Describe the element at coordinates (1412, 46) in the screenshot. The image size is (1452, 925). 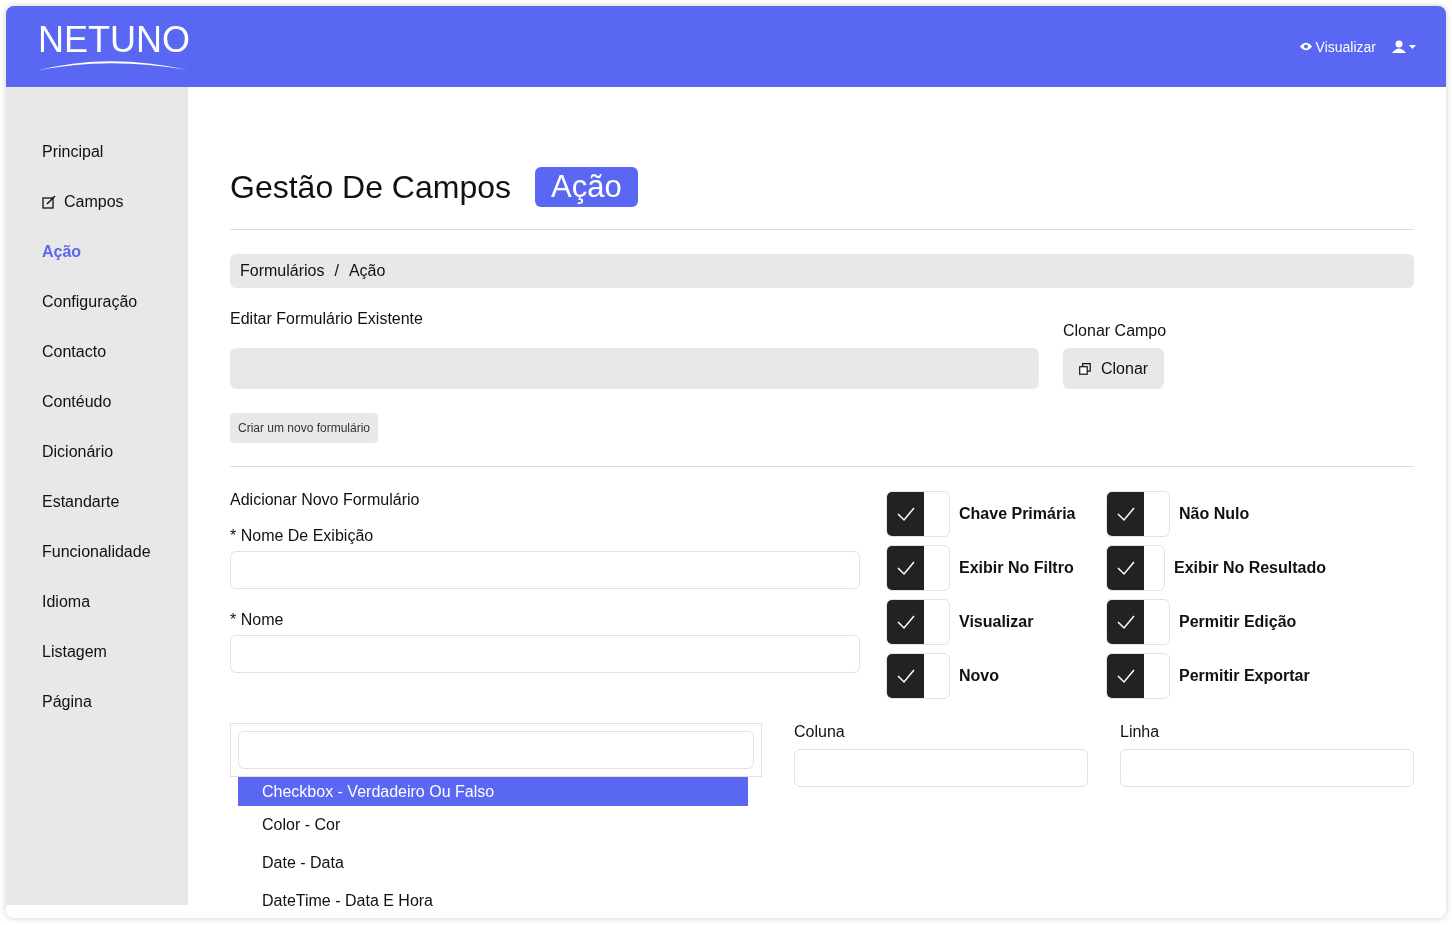
I see `caret-icon` at that location.